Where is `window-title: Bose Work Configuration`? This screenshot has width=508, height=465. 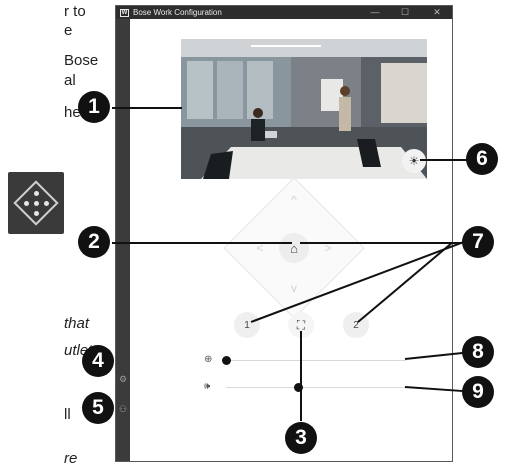
window-title: Bose Work Configuration is located at coordinates (177, 12).